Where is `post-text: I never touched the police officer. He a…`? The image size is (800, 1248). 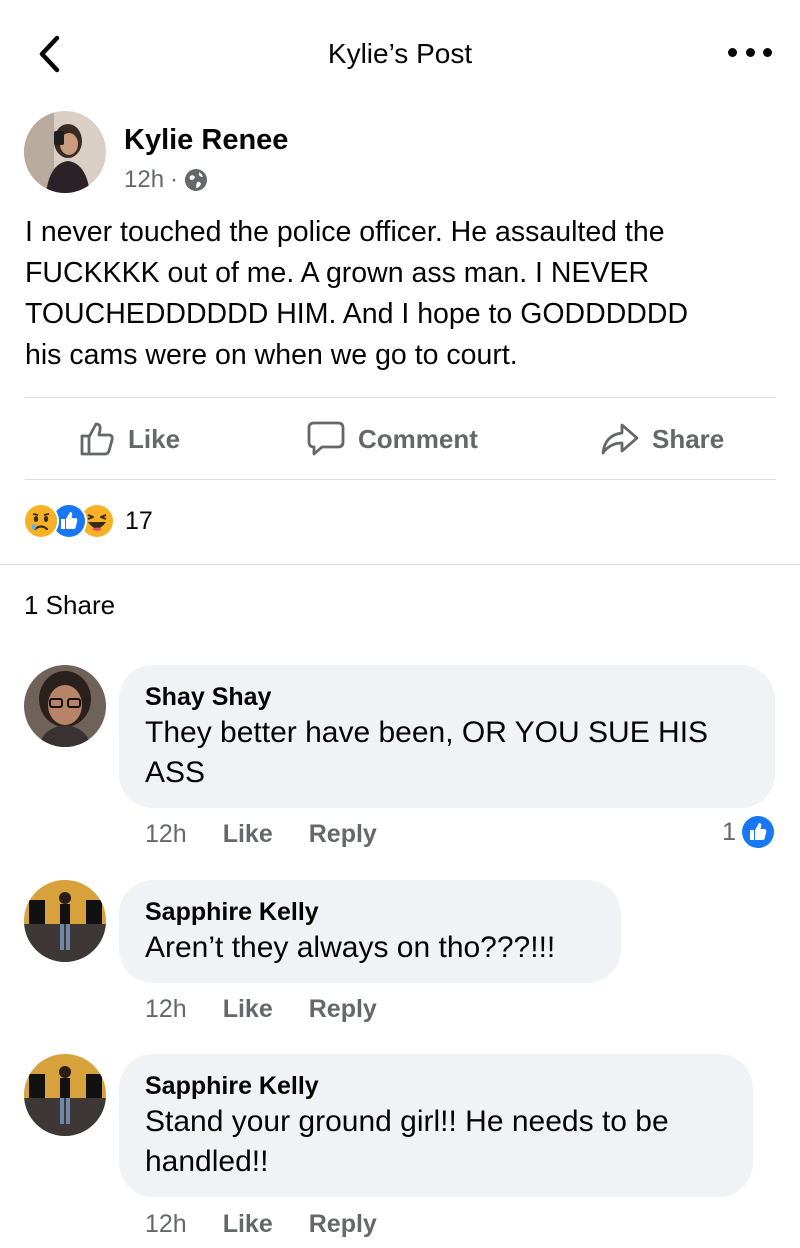
post-text: I never touched the police officer. He a… is located at coordinates (400, 294).